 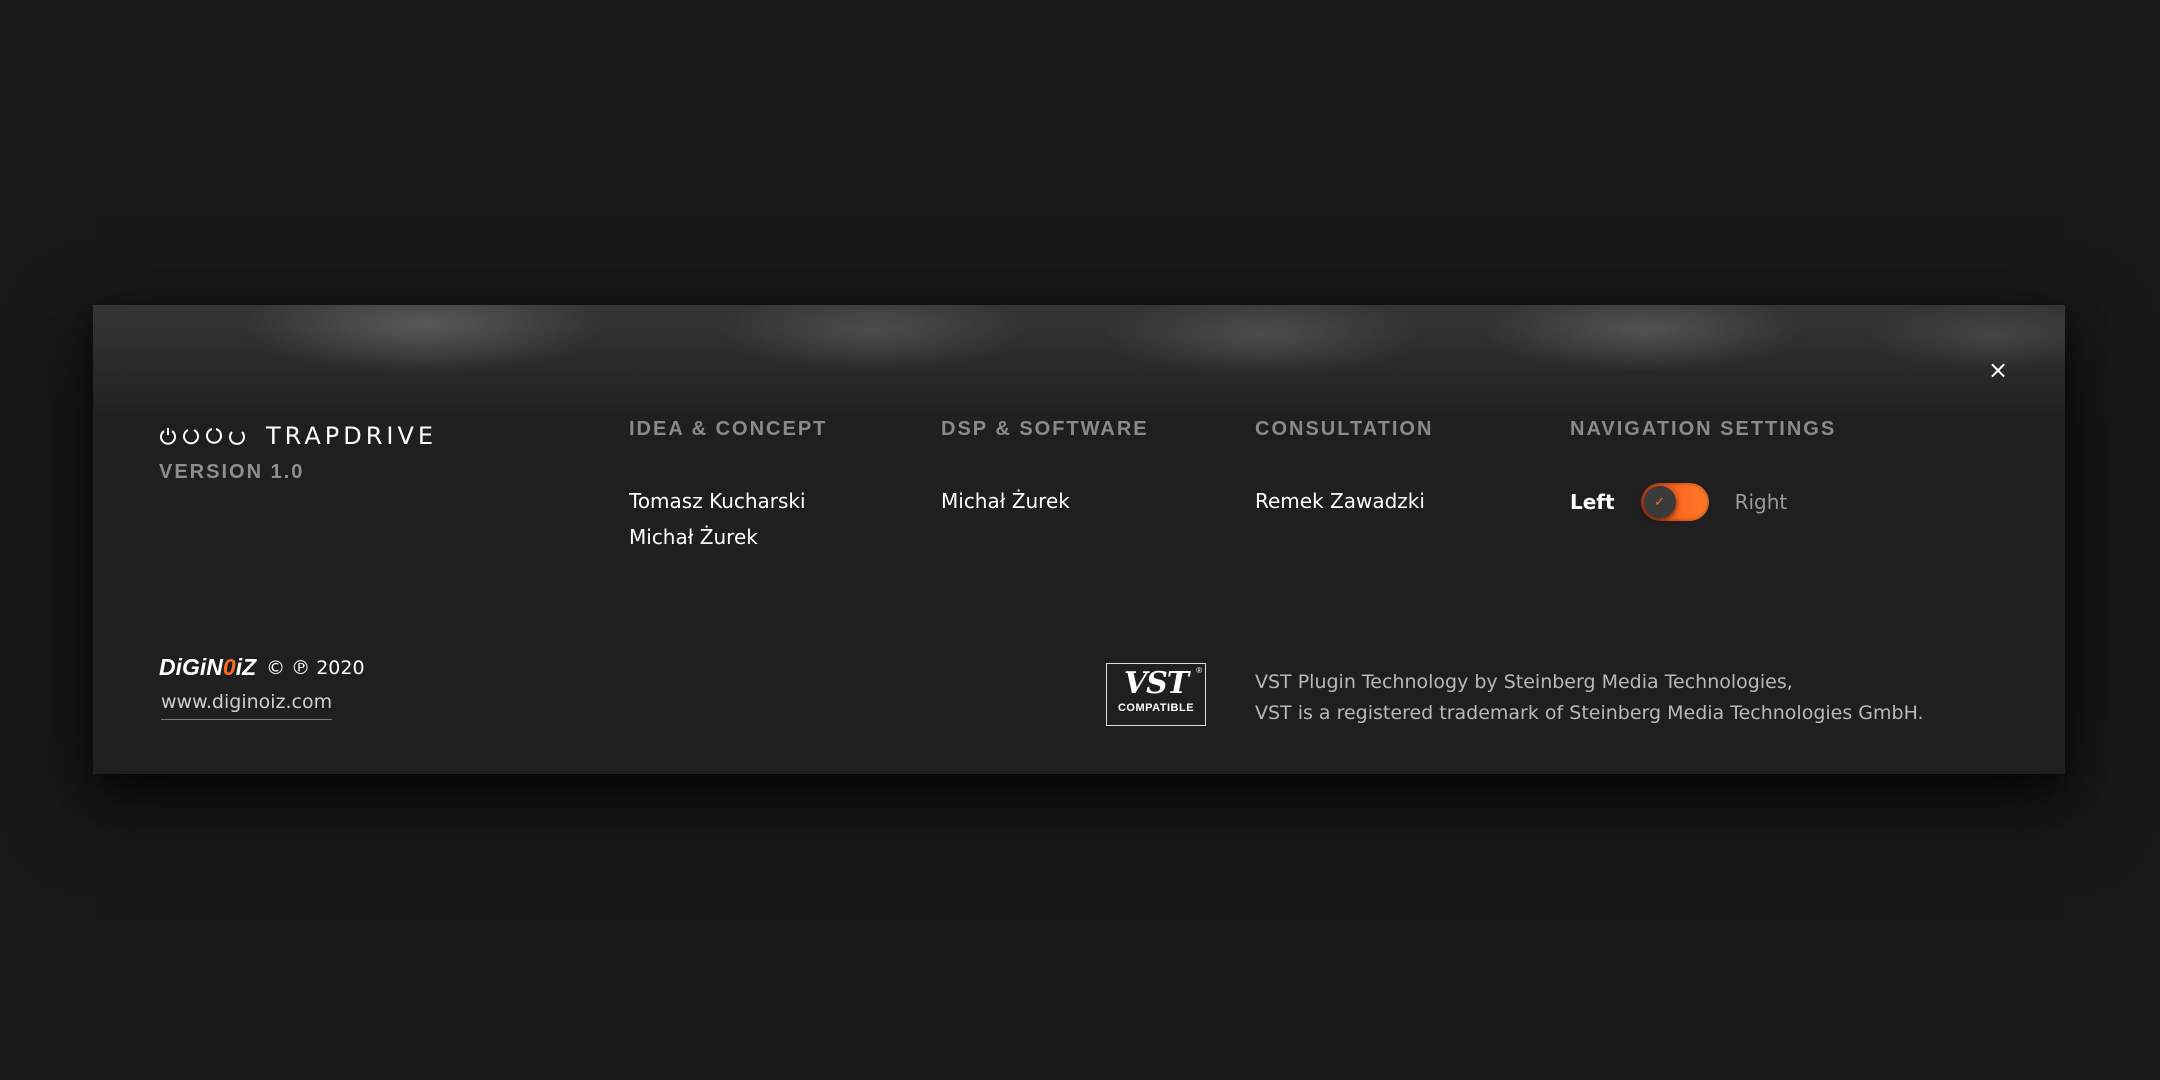 What do you see at coordinates (717, 501) in the screenshot?
I see `credit-name: Tomasz Kucharski` at bounding box center [717, 501].